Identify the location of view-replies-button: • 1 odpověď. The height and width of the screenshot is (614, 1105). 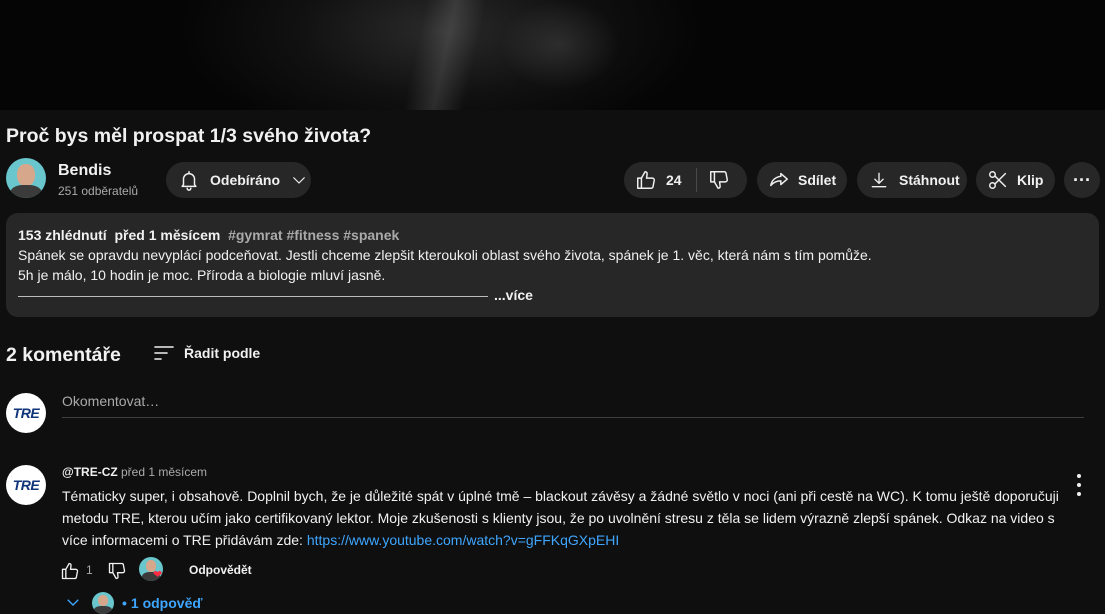
(133, 603).